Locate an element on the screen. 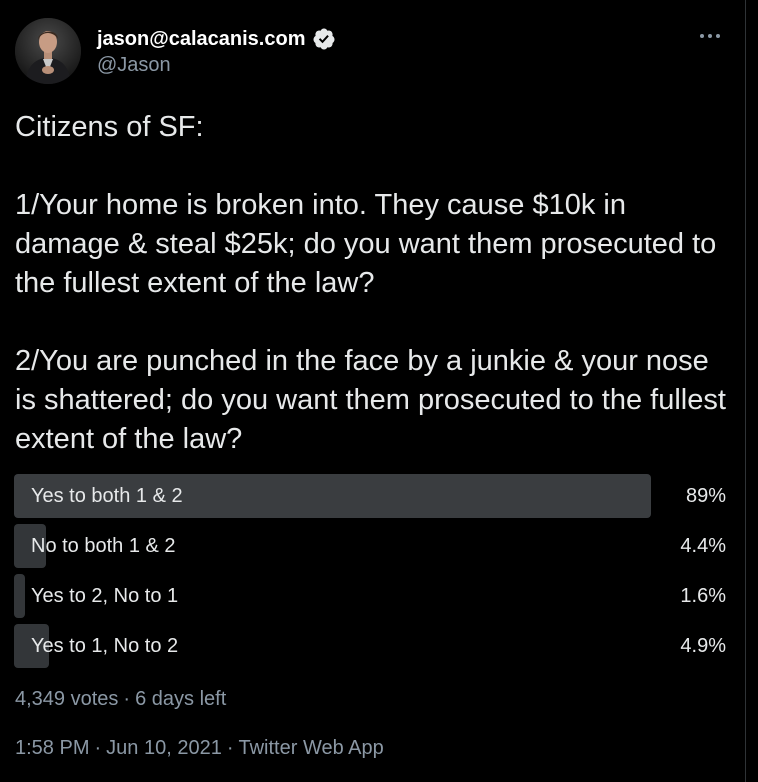 This screenshot has height=782, width=758. poll-option-label: Yes to 2, No to 1 is located at coordinates (105, 595).